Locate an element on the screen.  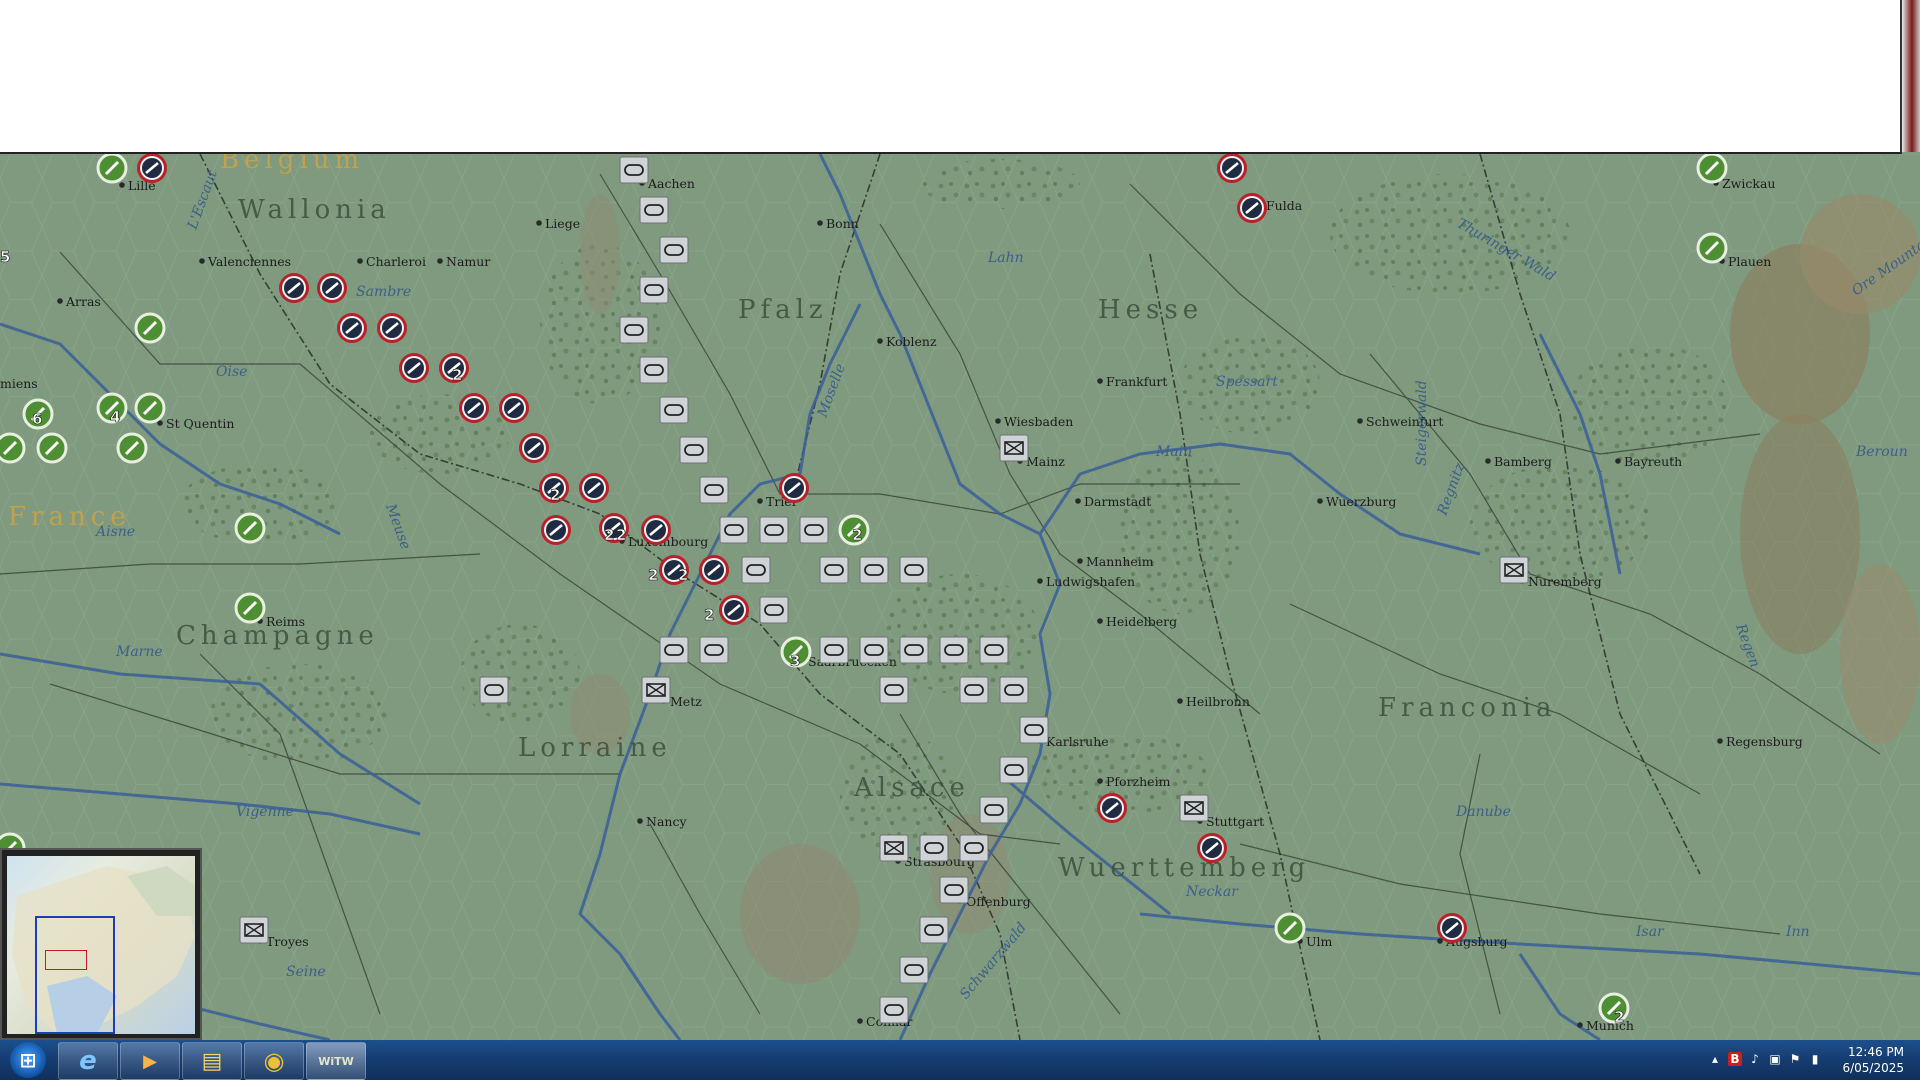
signal-icon: ▮ is located at coordinates (1815, 1059).